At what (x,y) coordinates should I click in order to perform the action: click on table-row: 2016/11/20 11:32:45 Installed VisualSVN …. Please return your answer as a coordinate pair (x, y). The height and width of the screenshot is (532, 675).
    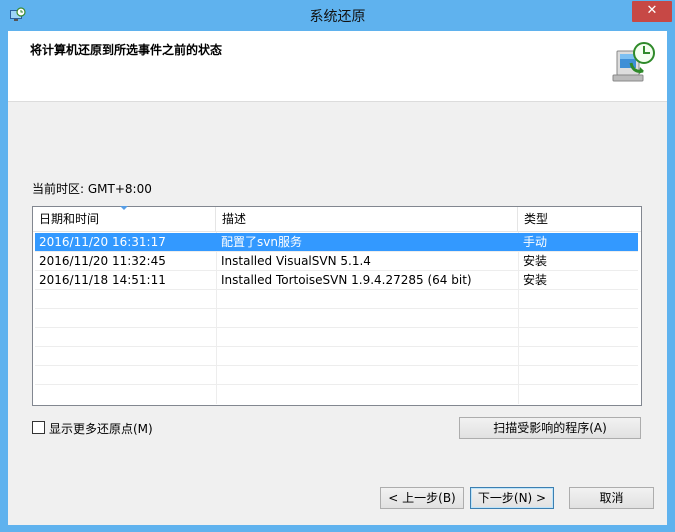
    Looking at the image, I should click on (336, 261).